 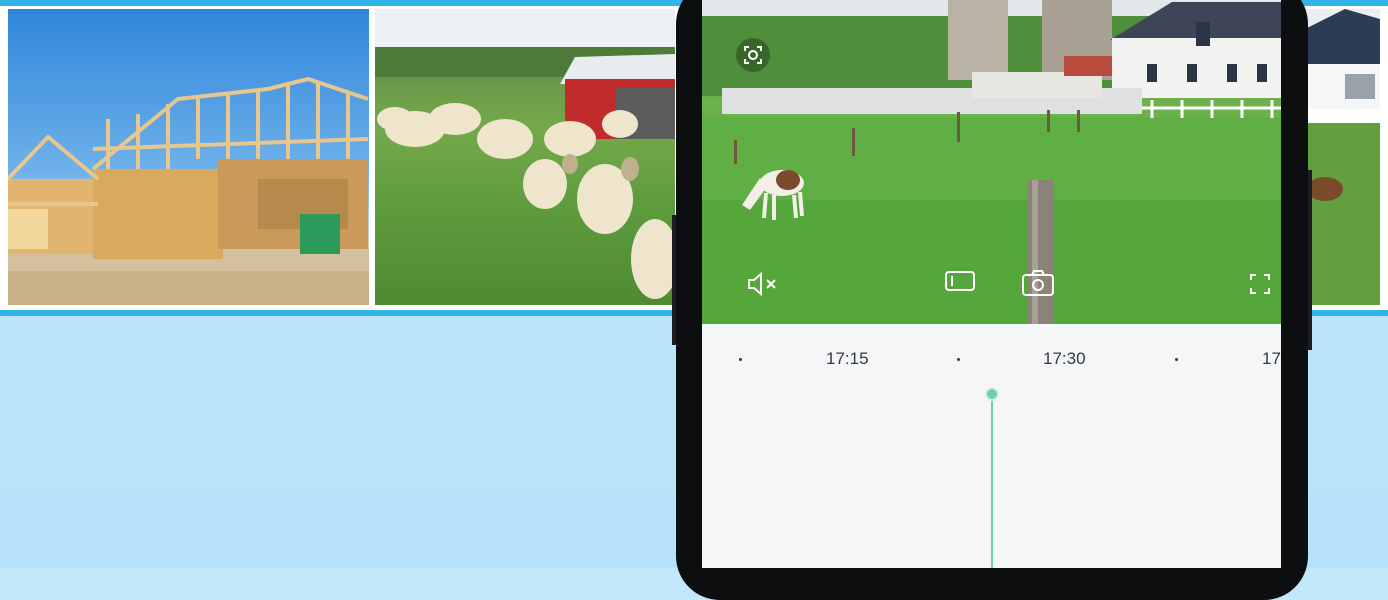 What do you see at coordinates (1064, 358) in the screenshot?
I see `tick-label: 17:30` at bounding box center [1064, 358].